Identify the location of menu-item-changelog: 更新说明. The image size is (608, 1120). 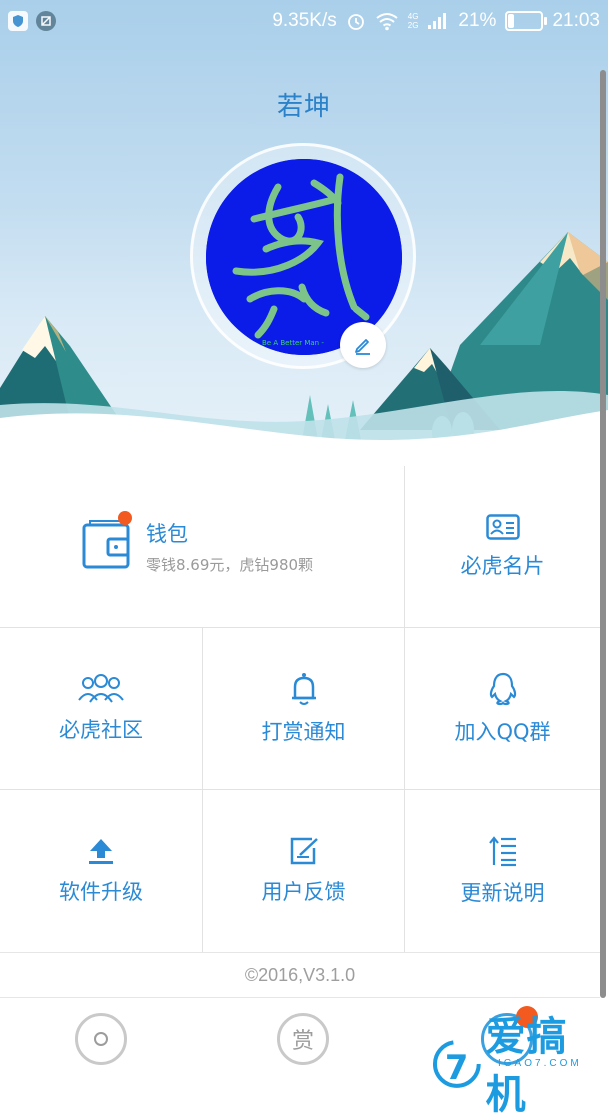
(502, 871).